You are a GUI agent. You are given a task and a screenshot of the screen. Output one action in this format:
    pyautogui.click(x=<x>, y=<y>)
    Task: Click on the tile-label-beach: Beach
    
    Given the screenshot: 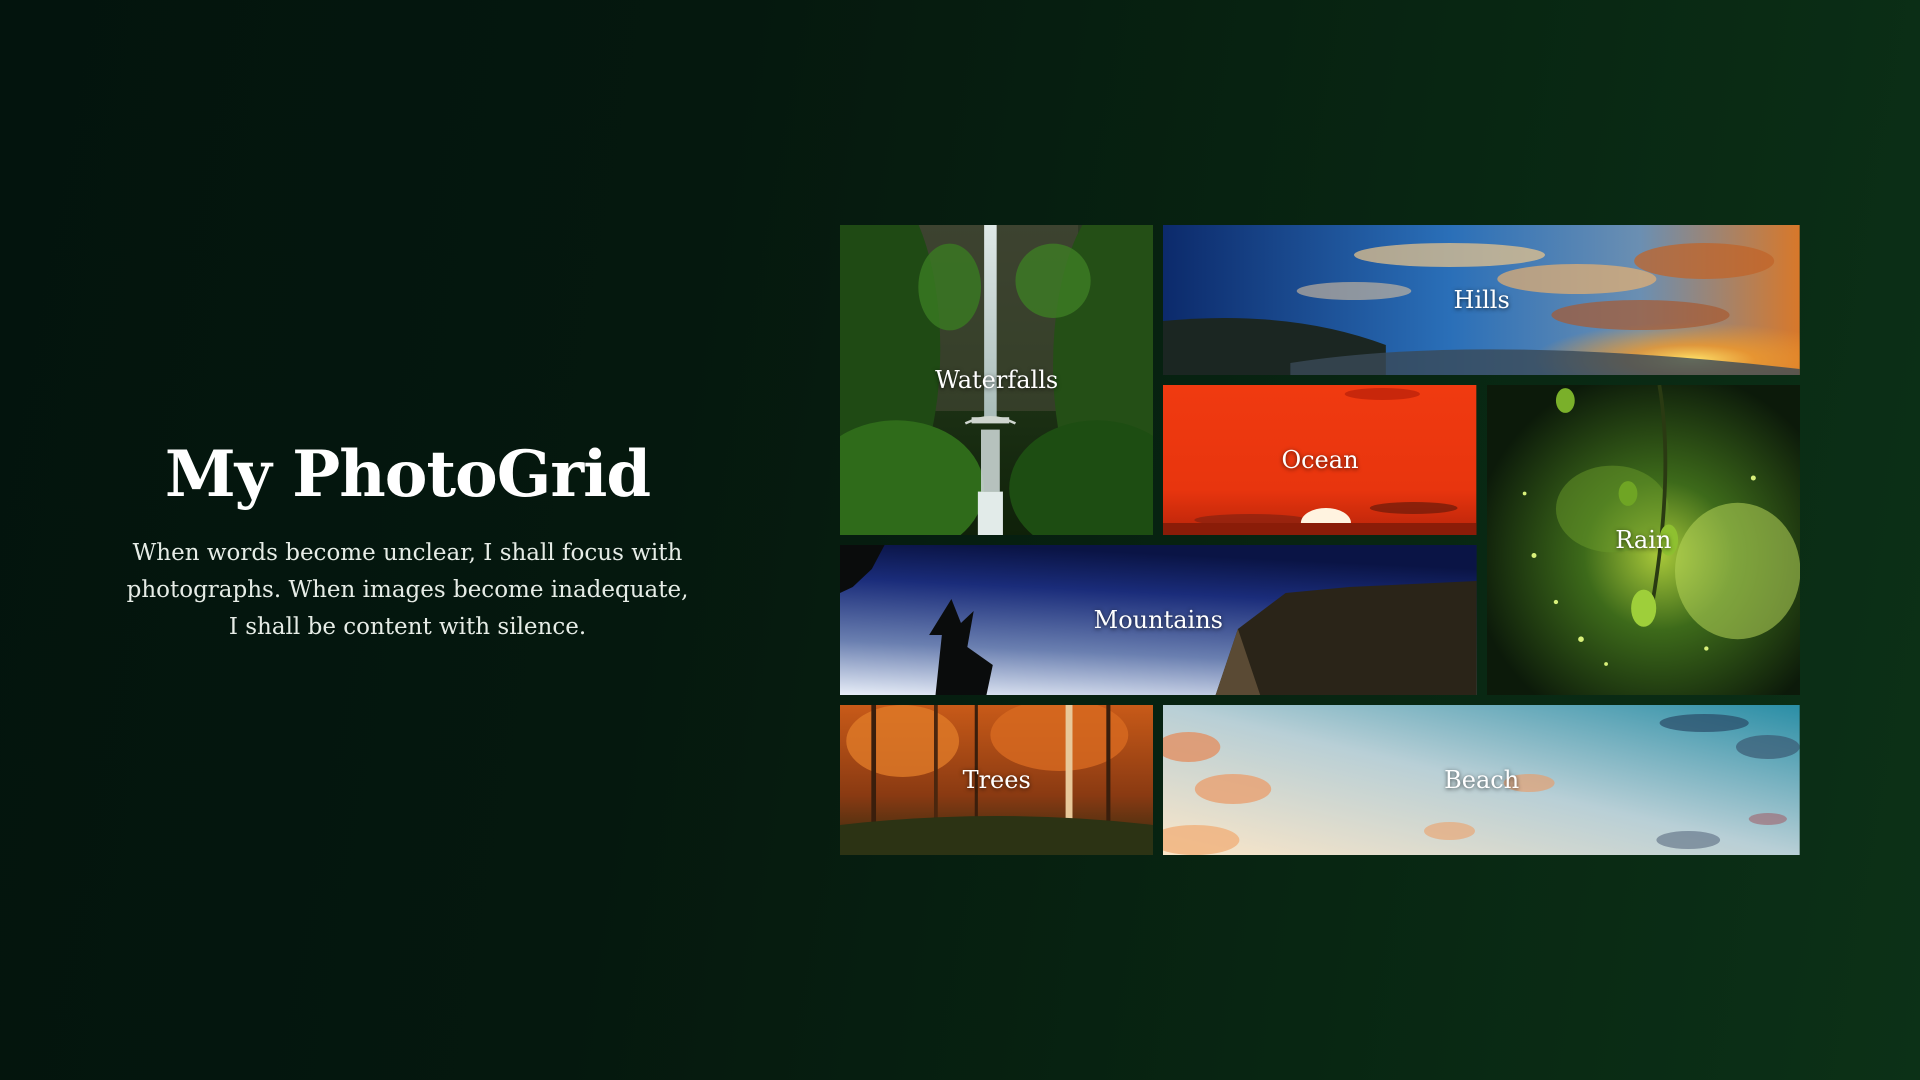 What is the action you would take?
    pyautogui.click(x=1482, y=780)
    